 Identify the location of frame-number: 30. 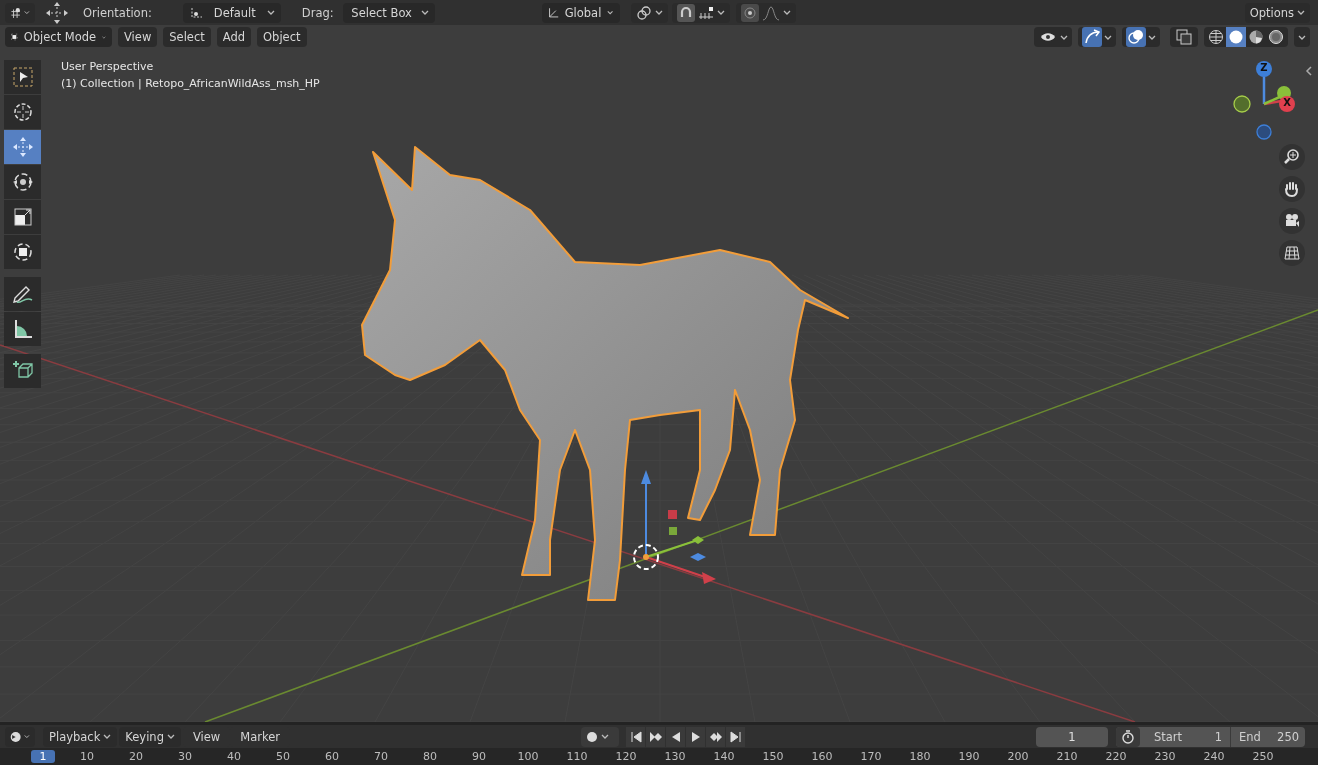
(185, 756).